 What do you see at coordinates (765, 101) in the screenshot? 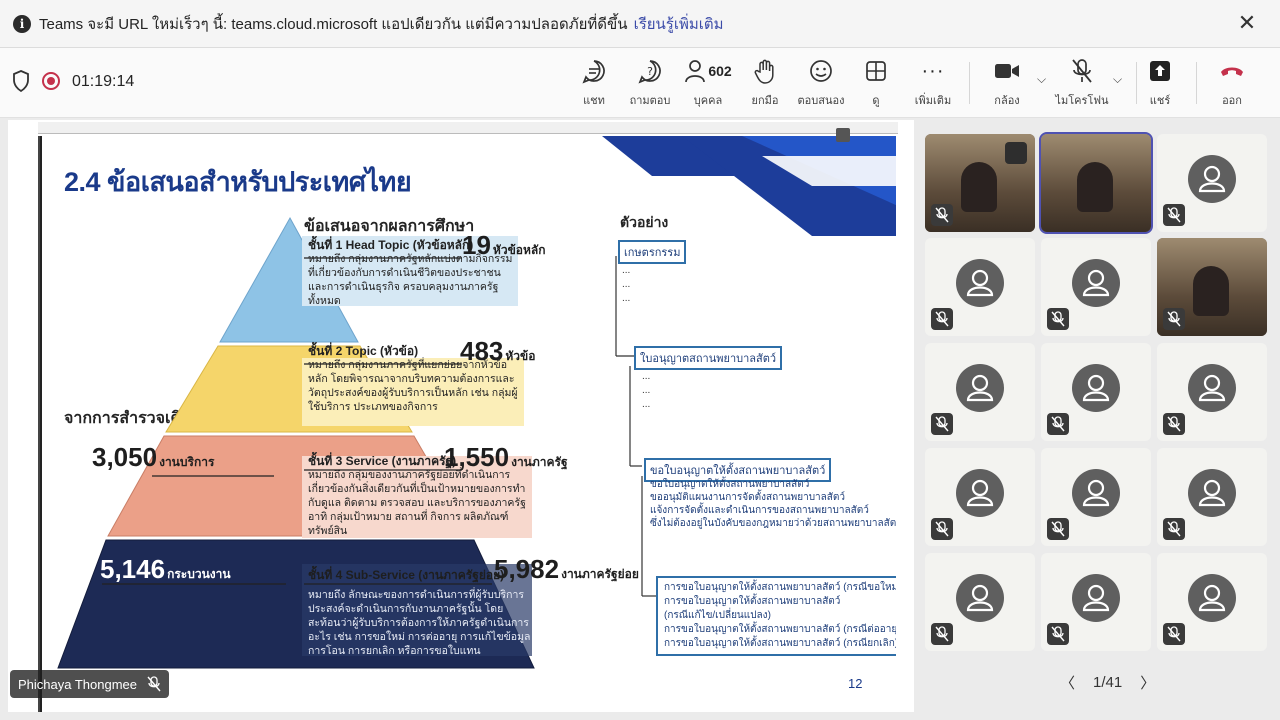
I see `raise-hand-label: ยกมือ` at bounding box center [765, 101].